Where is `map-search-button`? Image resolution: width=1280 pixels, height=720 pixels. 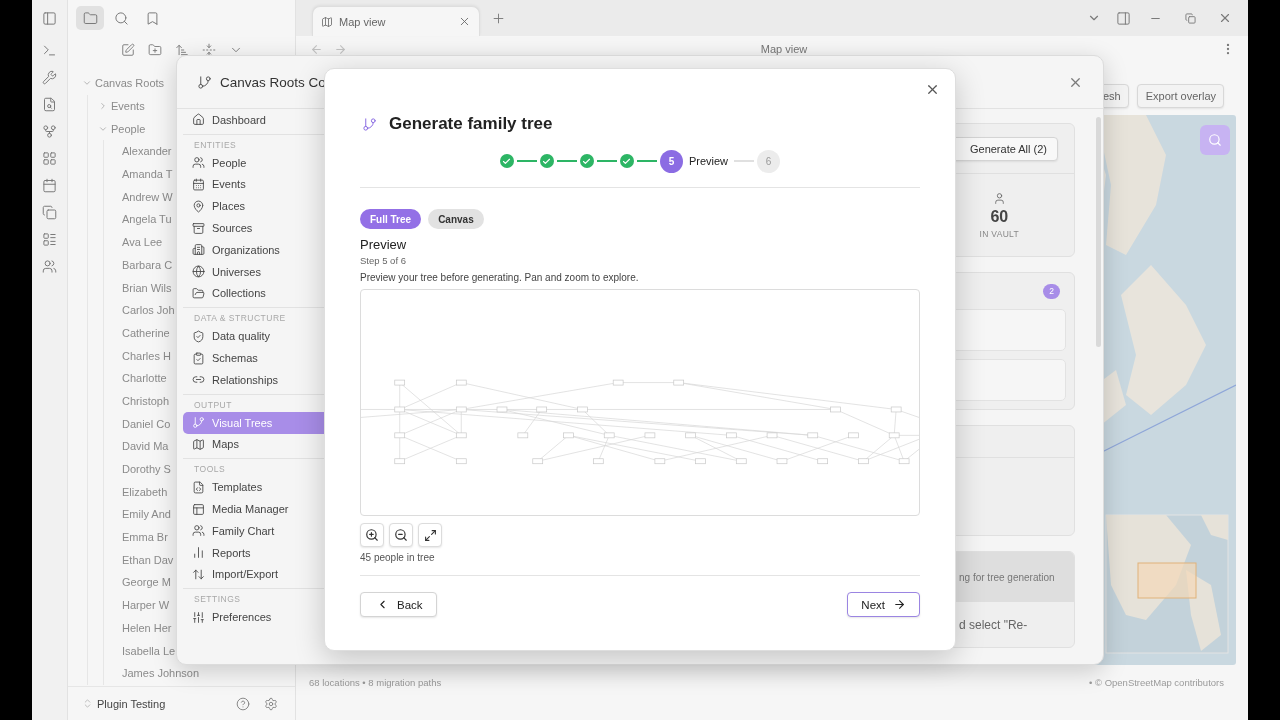 map-search-button is located at coordinates (1215, 140).